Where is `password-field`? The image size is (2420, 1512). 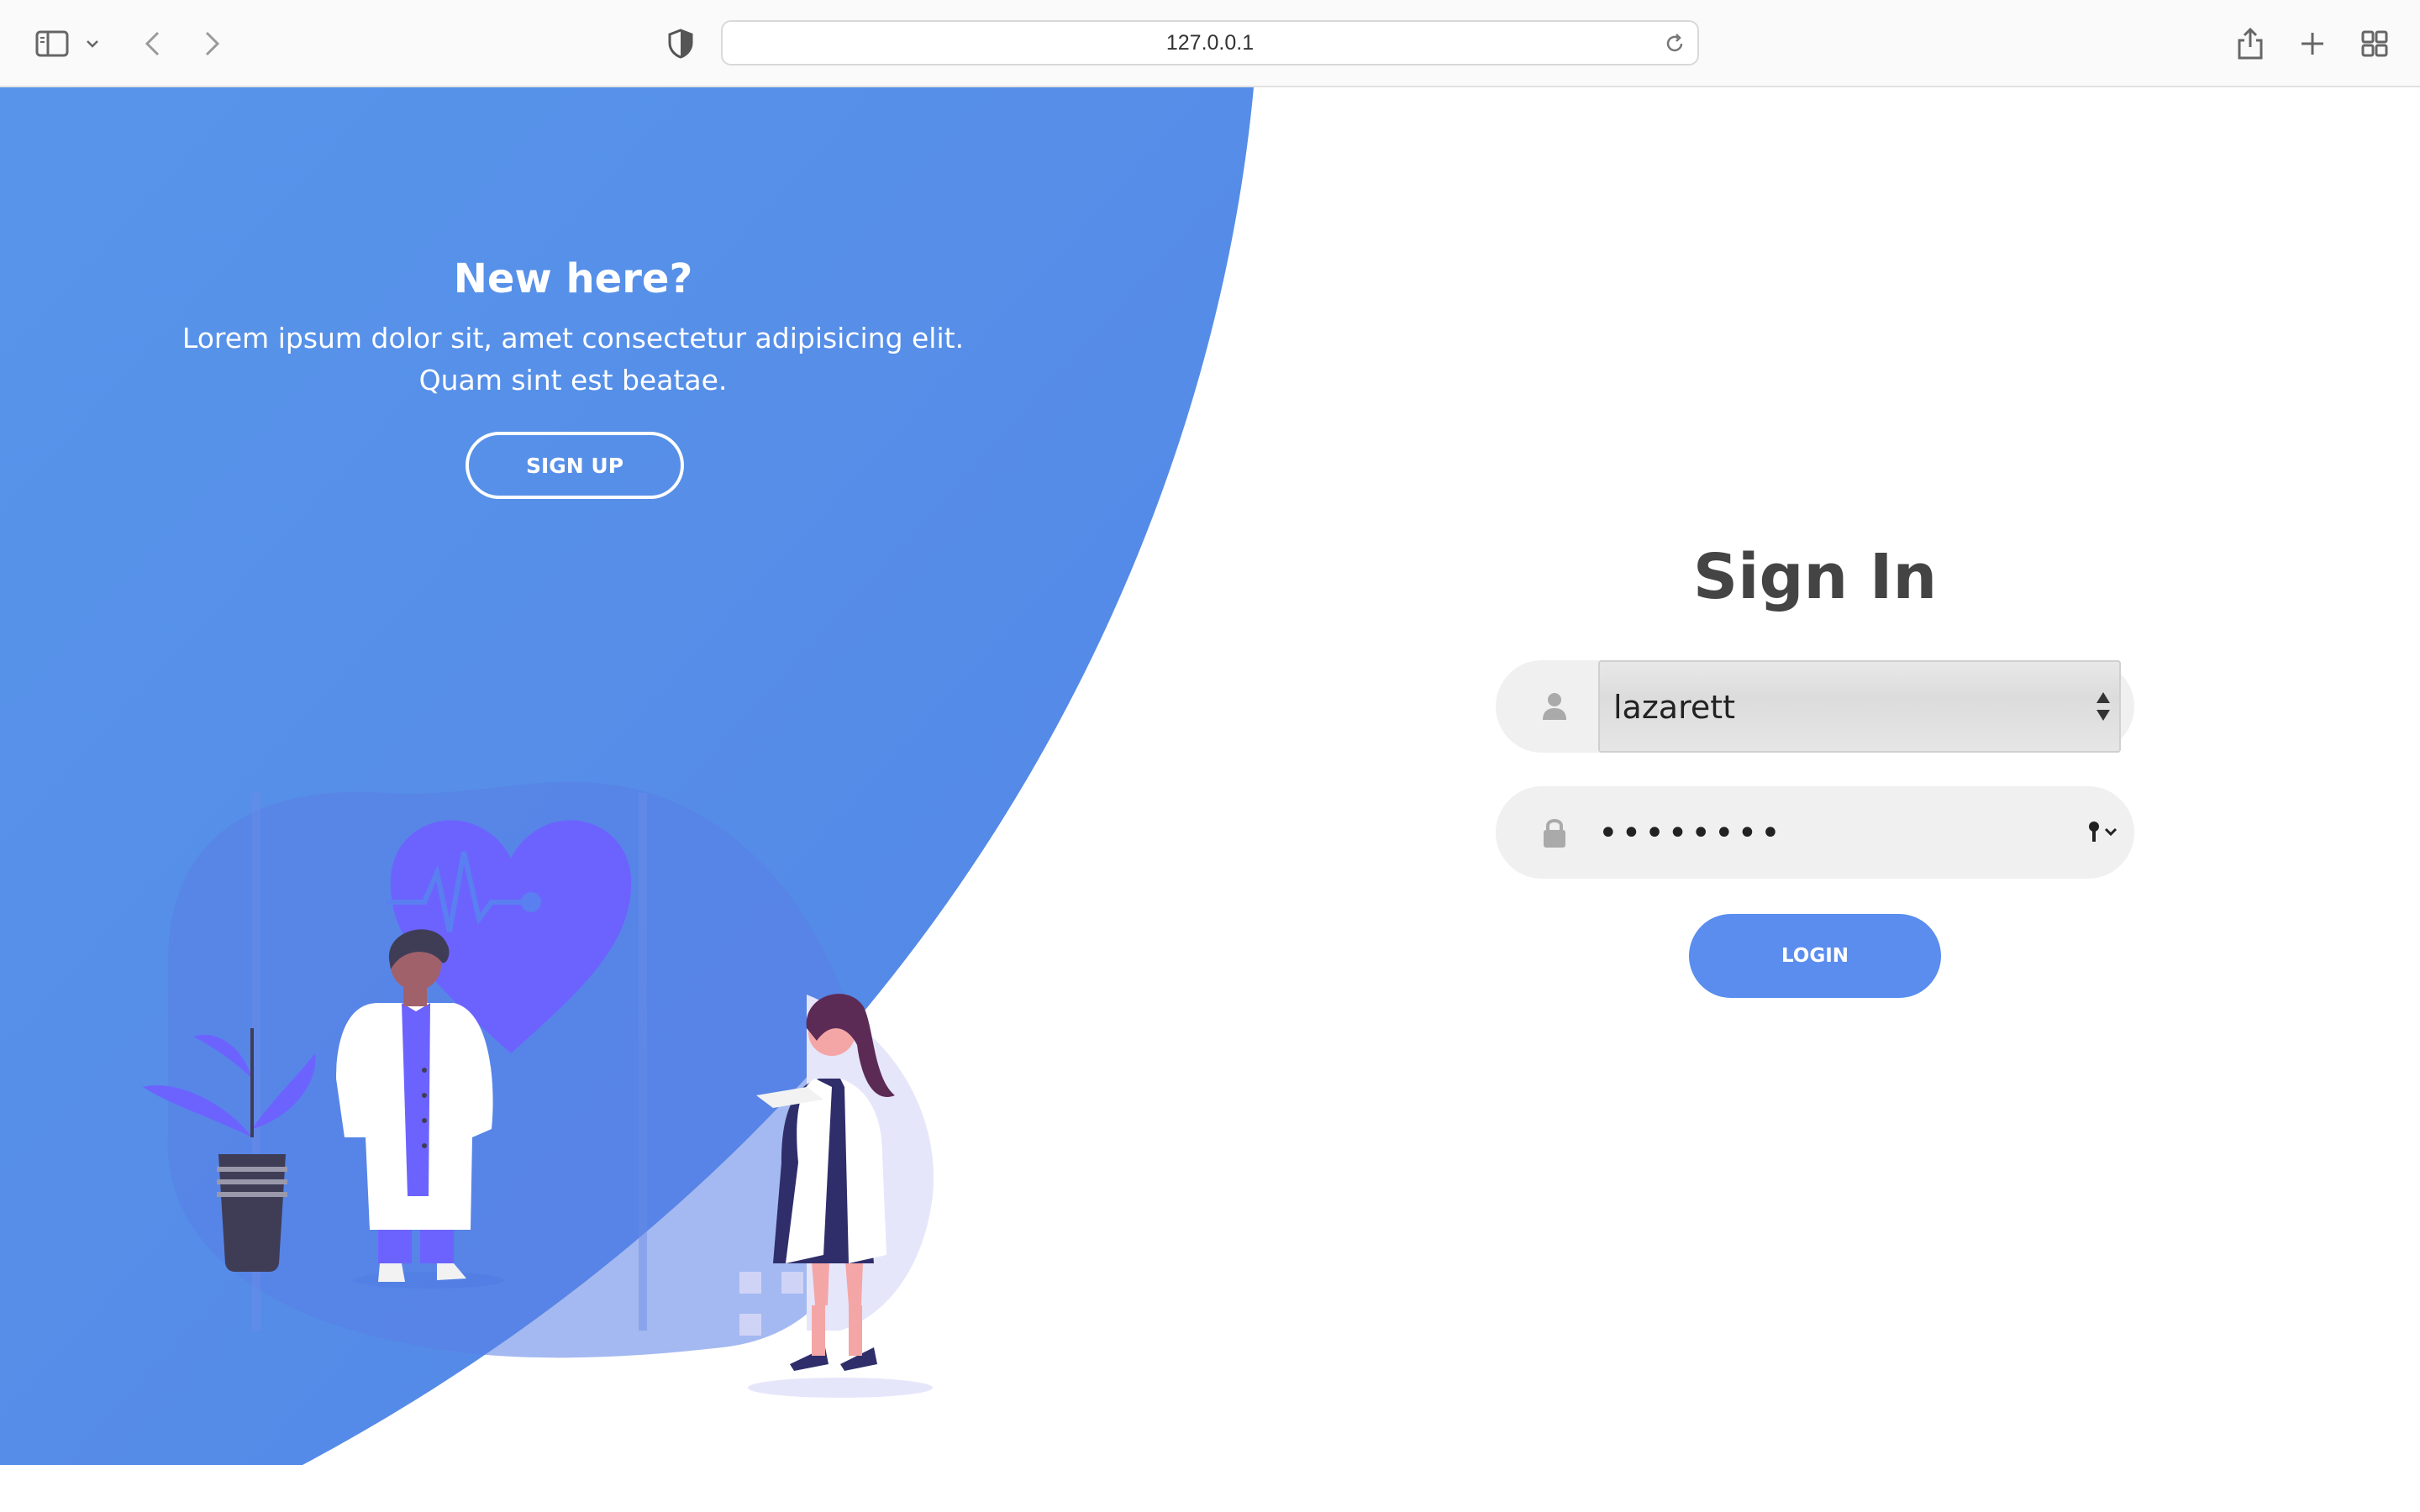 password-field is located at coordinates (1815, 832).